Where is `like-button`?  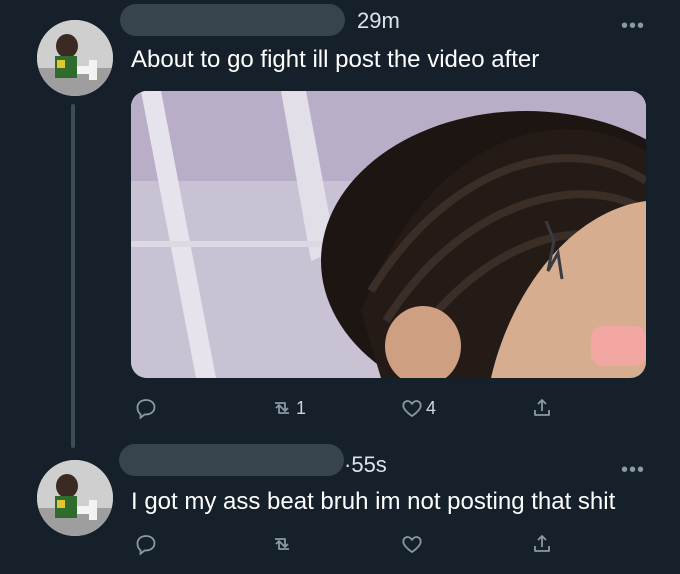
like-button is located at coordinates (413, 544).